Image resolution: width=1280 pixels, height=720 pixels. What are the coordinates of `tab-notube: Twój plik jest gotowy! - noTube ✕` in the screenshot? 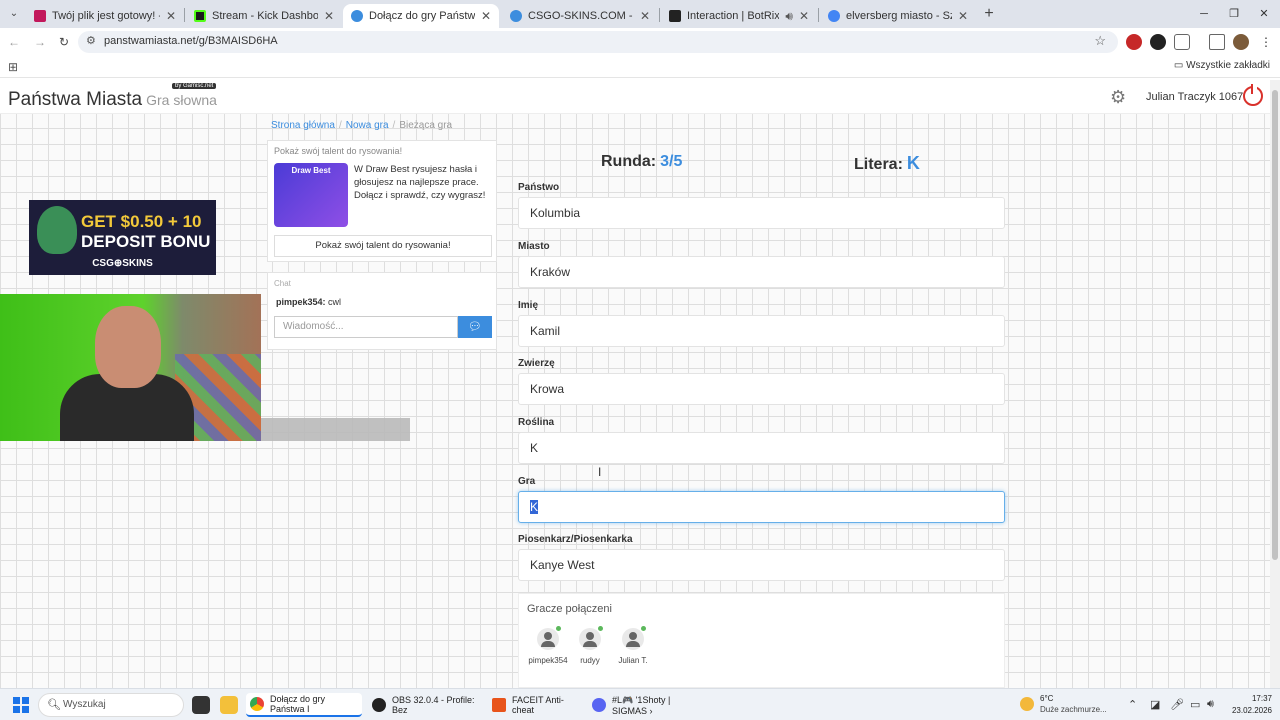 It's located at (105, 16).